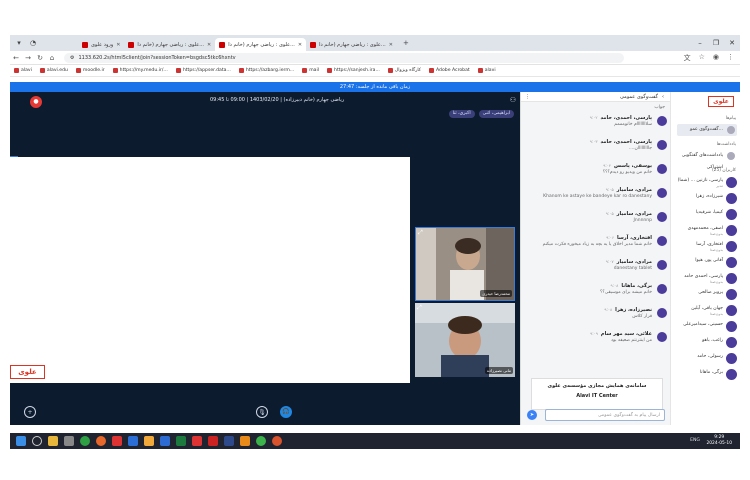 This screenshot has height=480, width=750. I want to click on participant-item: پارسی، نازنین ... (شما) مدیر, so click(706, 183).